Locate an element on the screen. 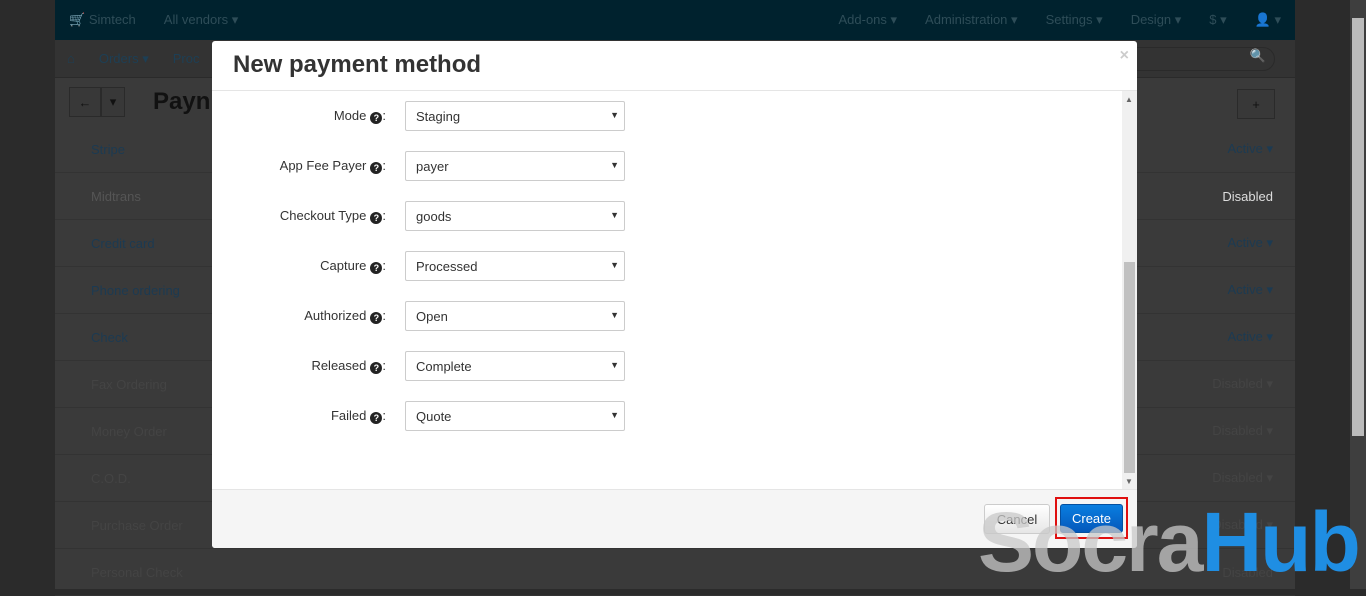 Image resolution: width=1366 pixels, height=596 pixels. form-row: Checkout Type?: goods ▼ is located at coordinates (512, 216).